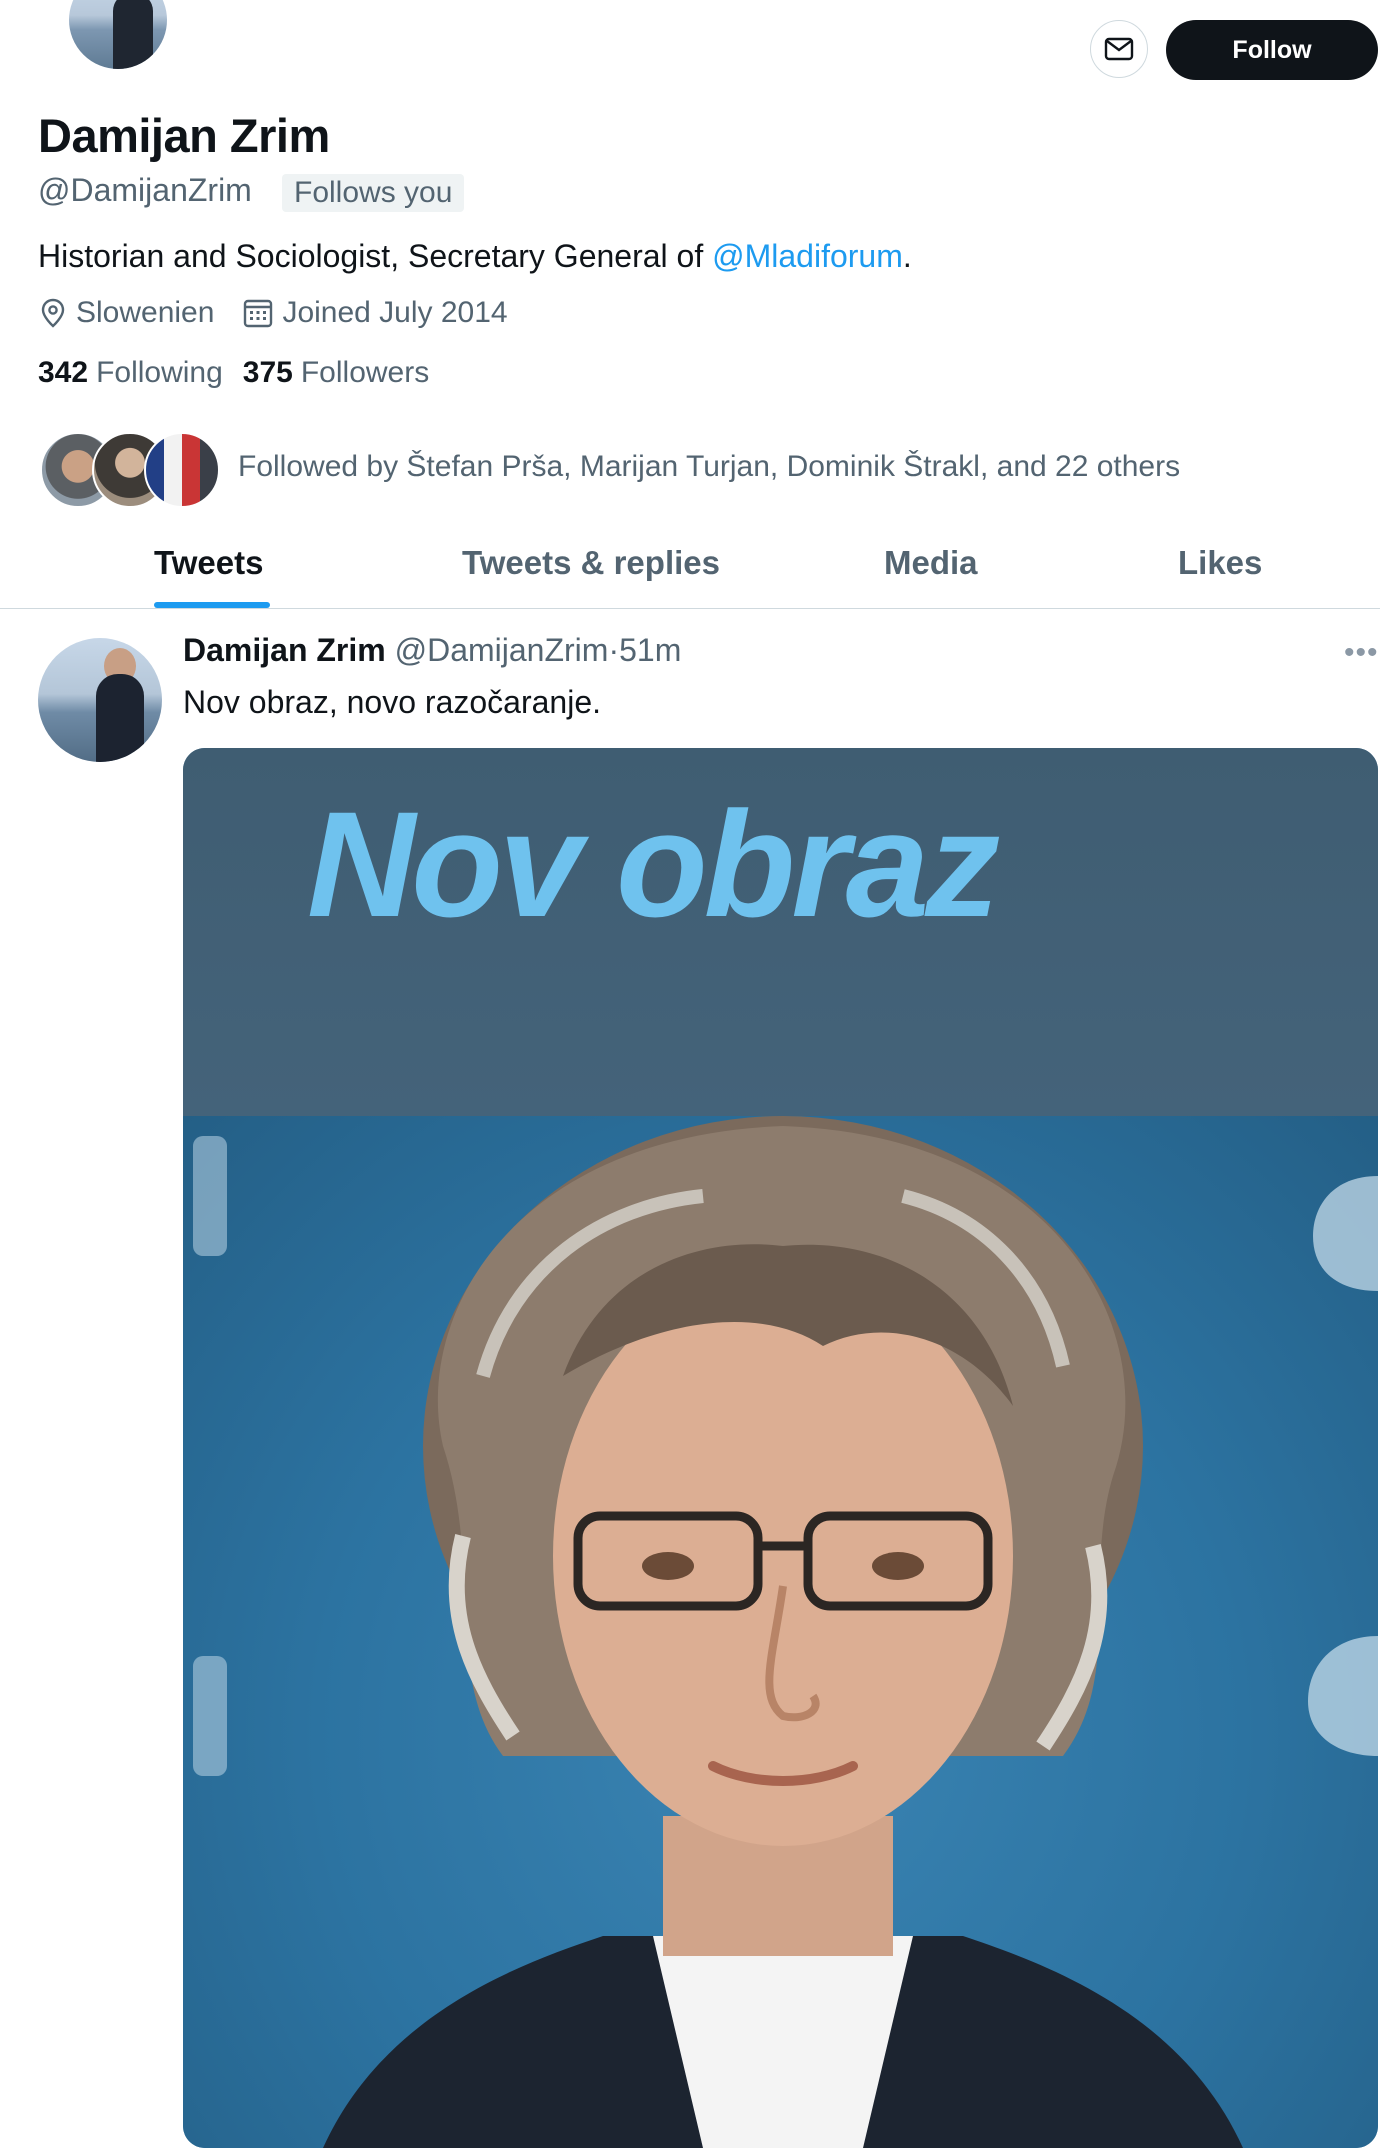  I want to click on media-banner: Nov obraz, so click(780, 932).